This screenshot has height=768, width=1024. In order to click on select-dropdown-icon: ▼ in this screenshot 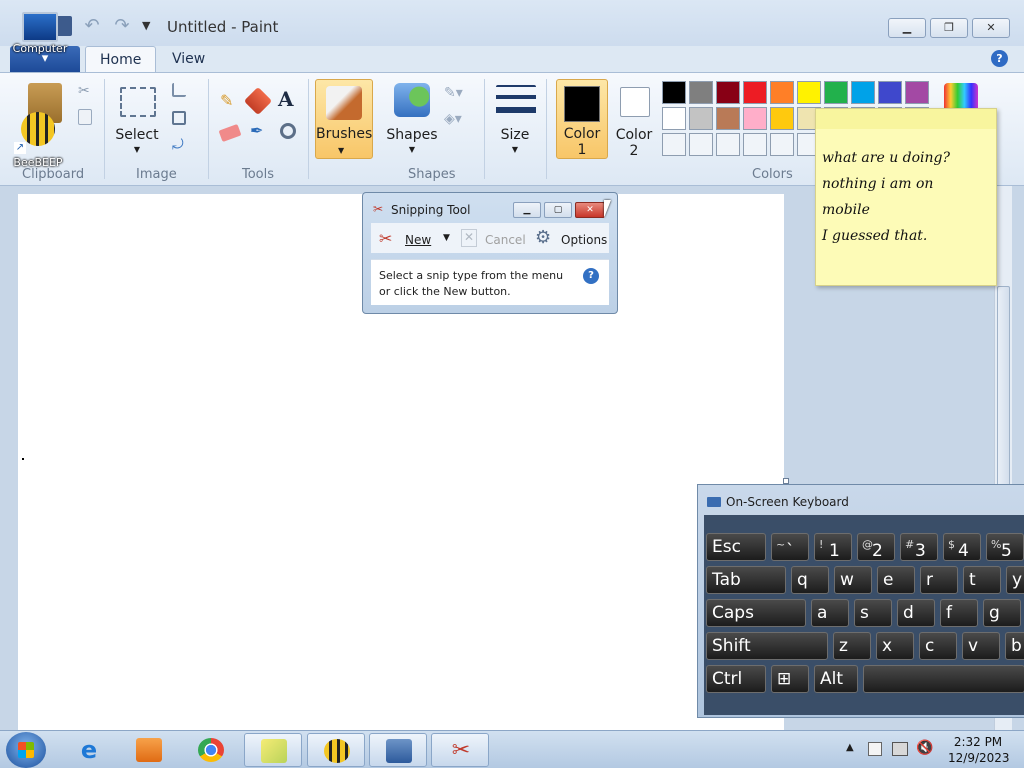, I will do `click(137, 149)`.